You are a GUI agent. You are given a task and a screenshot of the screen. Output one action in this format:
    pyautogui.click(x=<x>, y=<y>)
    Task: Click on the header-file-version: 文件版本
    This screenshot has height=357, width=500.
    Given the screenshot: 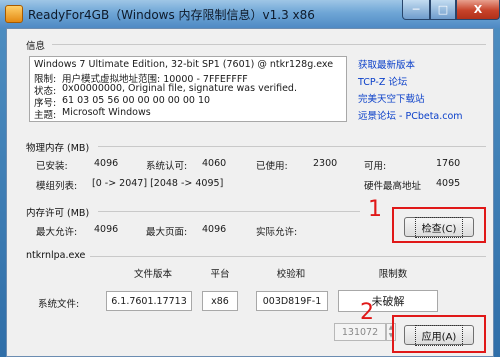 What is the action you would take?
    pyautogui.click(x=152, y=274)
    